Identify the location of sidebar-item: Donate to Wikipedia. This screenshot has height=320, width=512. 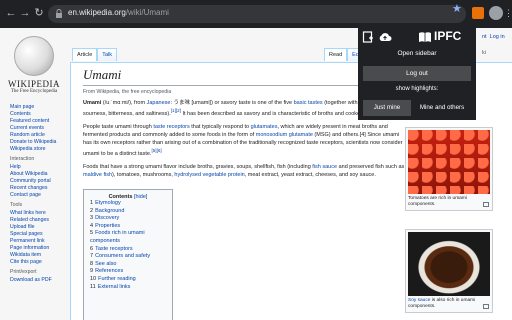
(33, 142).